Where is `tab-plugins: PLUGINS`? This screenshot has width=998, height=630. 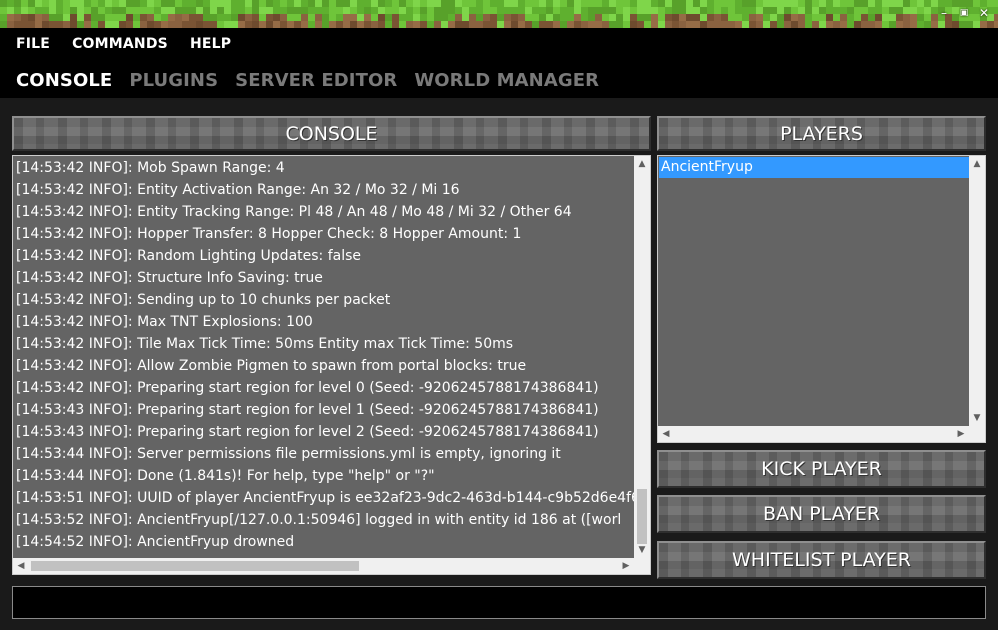
tab-plugins: PLUGINS is located at coordinates (173, 80).